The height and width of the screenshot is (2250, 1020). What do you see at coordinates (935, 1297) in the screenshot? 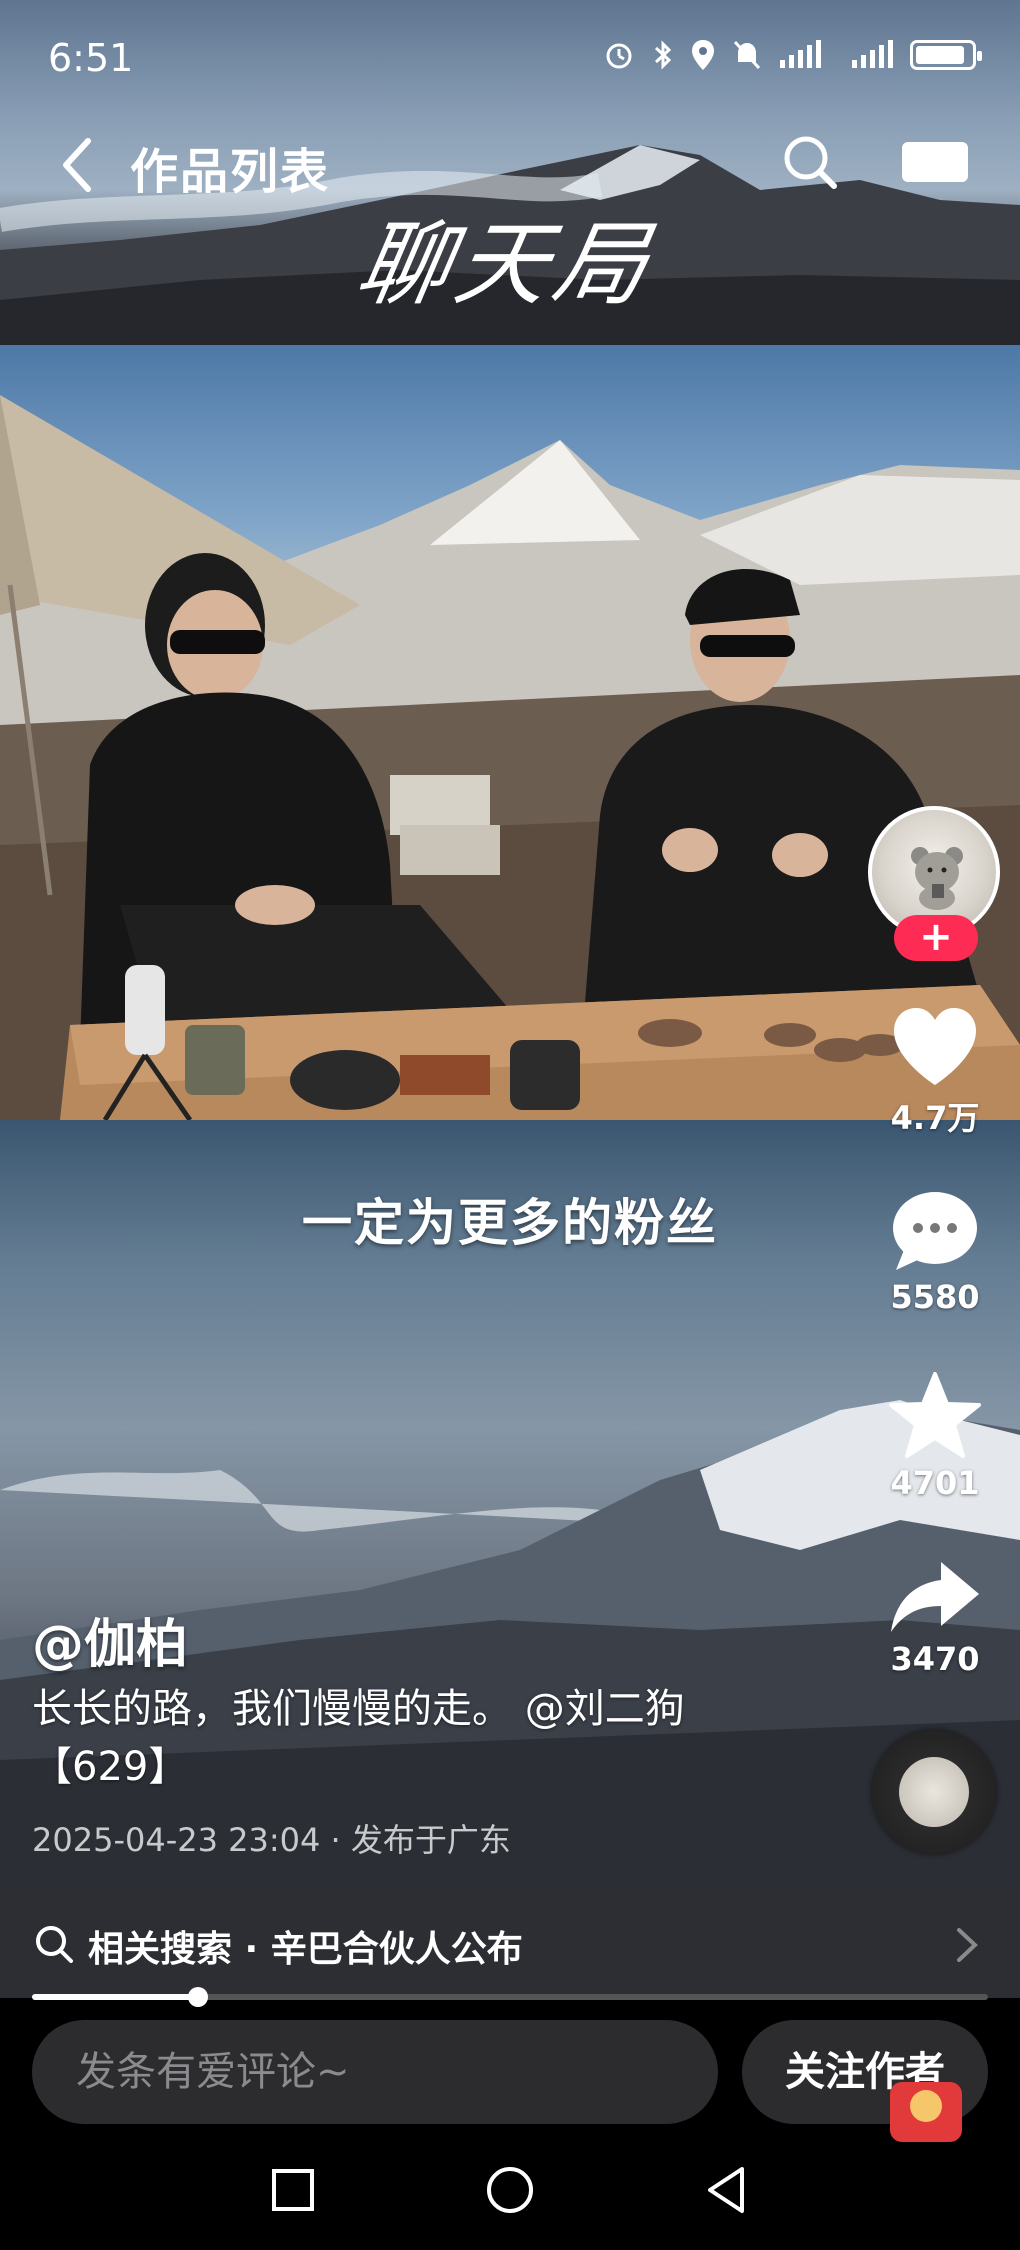
I see `comment-count: 5580` at bounding box center [935, 1297].